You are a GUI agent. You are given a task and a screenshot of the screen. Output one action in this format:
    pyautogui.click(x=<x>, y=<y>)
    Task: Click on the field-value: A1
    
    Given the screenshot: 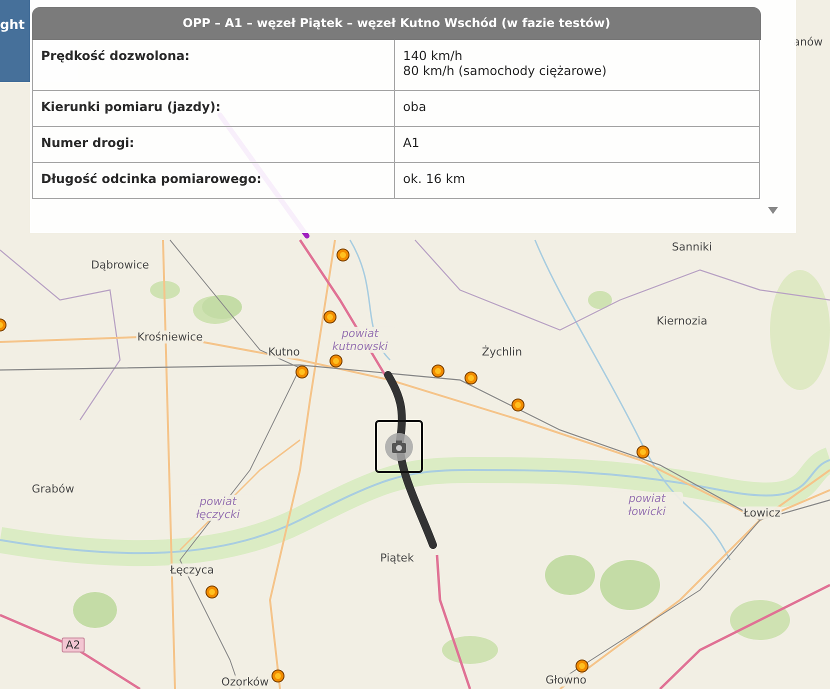 What is the action you would take?
    pyautogui.click(x=577, y=144)
    